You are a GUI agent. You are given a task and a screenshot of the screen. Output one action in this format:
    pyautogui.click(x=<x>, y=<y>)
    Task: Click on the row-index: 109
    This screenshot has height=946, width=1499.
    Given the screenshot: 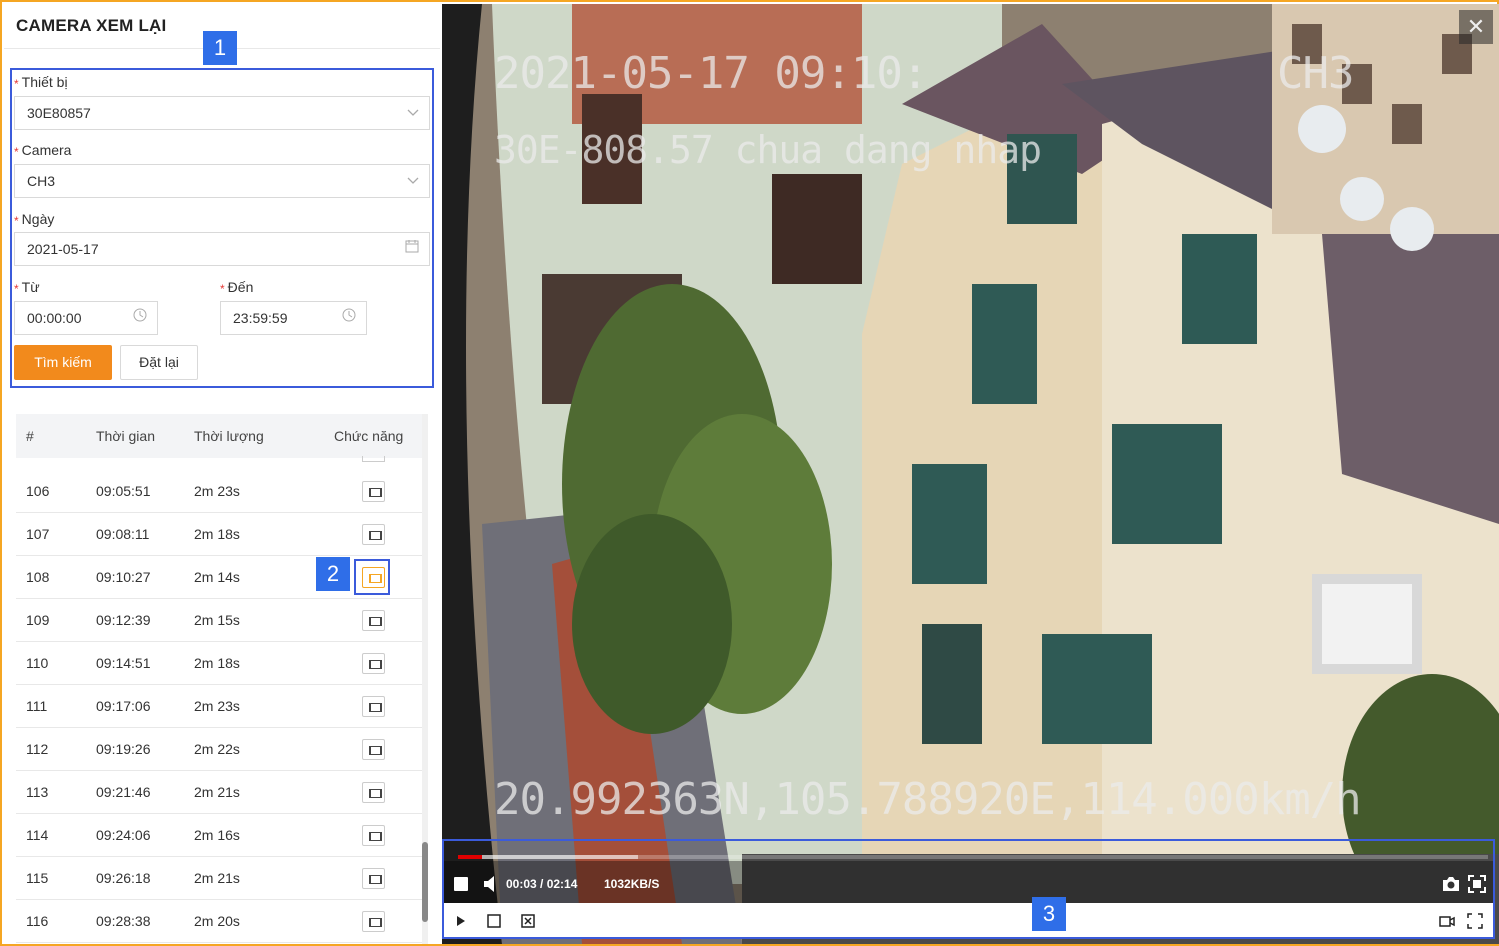 What is the action you would take?
    pyautogui.click(x=38, y=620)
    